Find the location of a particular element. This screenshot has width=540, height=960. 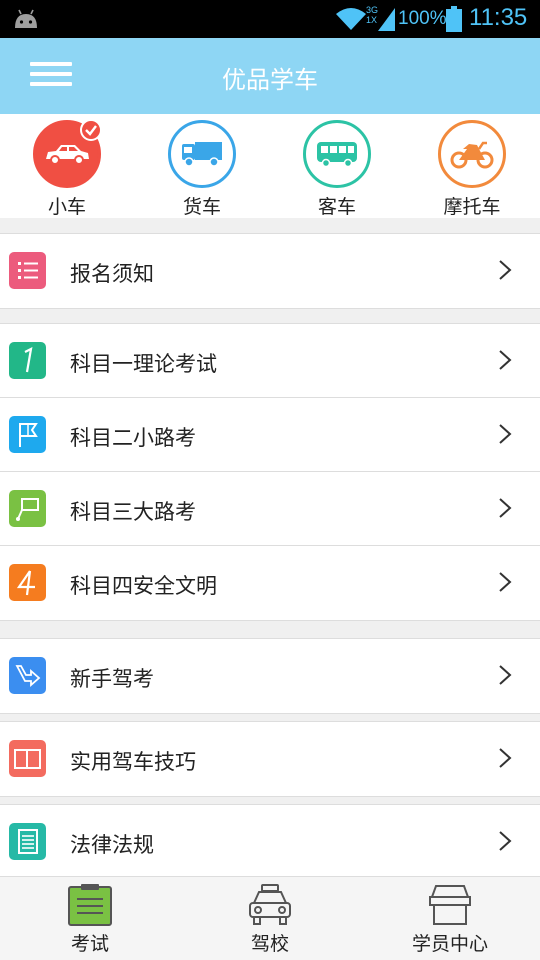

clock: 11:35 is located at coordinates (498, 17).